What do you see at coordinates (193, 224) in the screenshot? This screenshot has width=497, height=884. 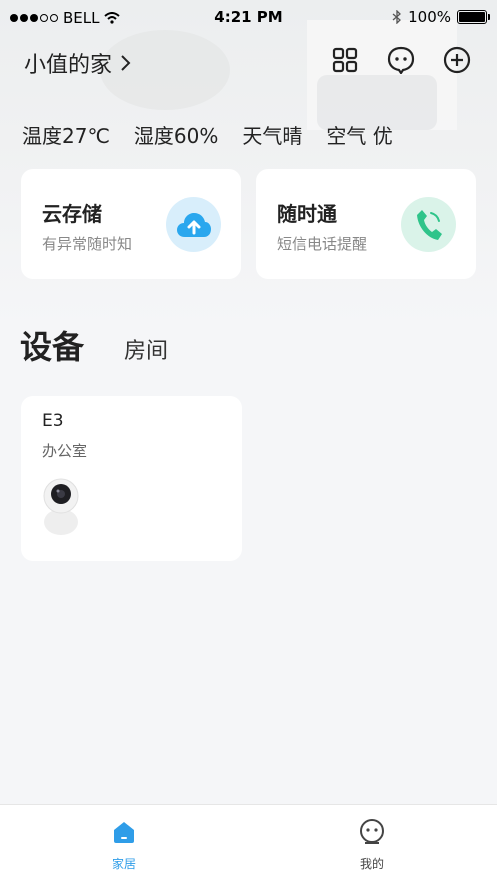 I see `cloud-upload-icon` at bounding box center [193, 224].